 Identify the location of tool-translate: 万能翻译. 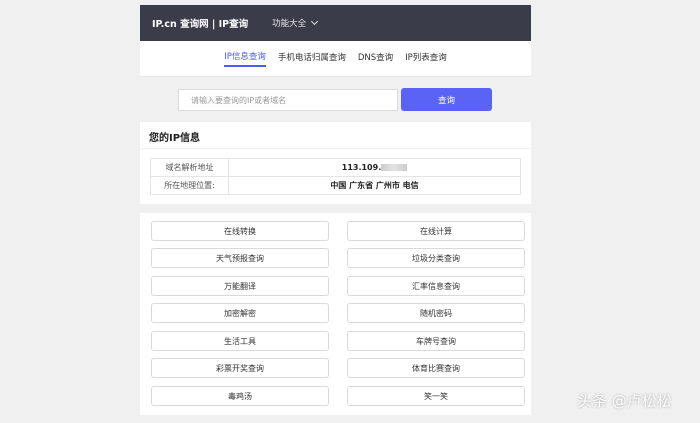
(240, 286).